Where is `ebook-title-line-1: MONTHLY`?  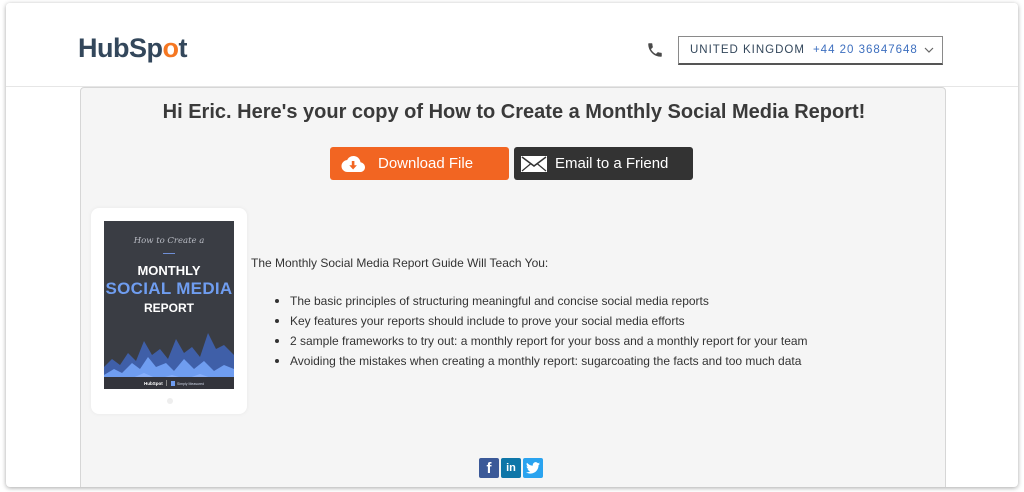 ebook-title-line-1: MONTHLY is located at coordinates (169, 270).